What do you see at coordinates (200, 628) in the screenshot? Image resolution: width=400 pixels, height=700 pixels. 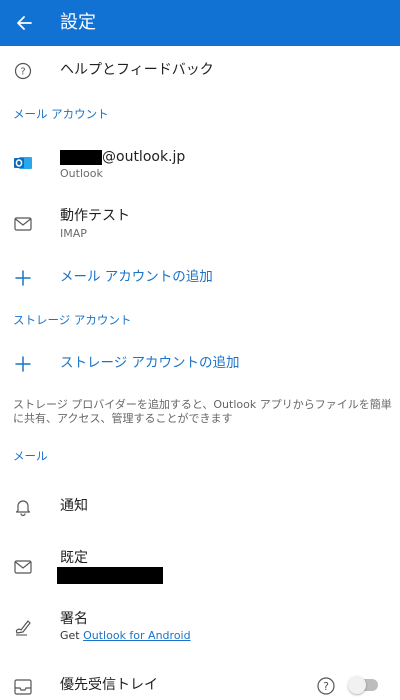 I see `signature-row: 署名 Get Outlook for Android` at bounding box center [200, 628].